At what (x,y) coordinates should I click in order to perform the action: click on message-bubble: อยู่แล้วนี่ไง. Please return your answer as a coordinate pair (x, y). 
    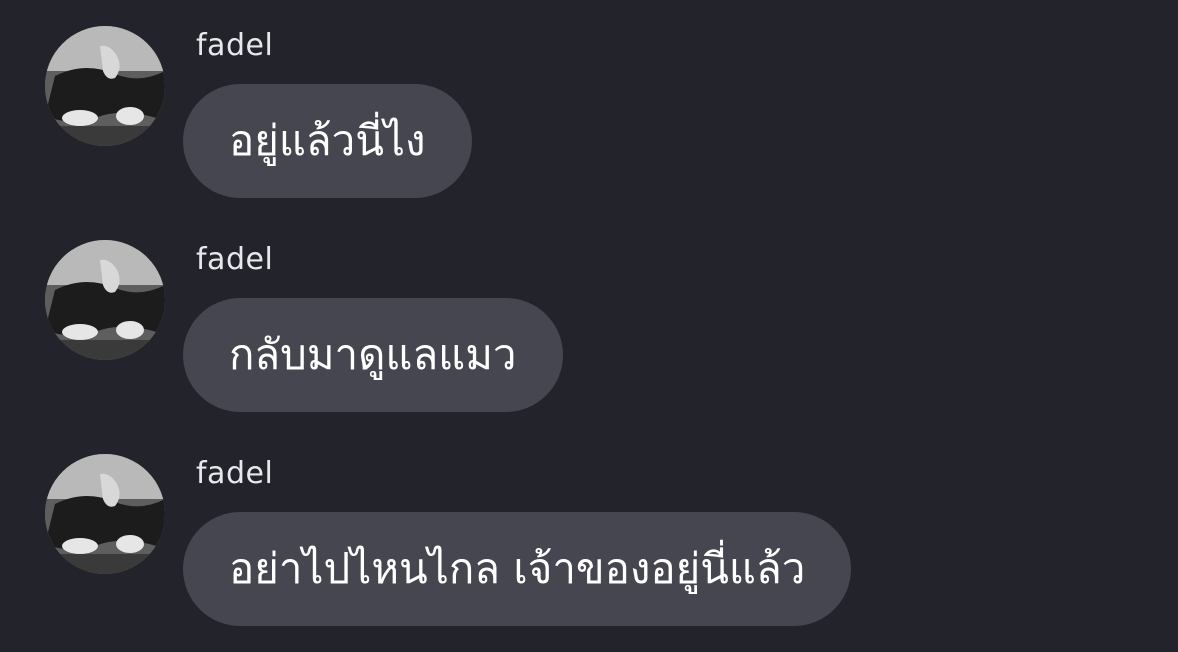
    Looking at the image, I should click on (327, 141).